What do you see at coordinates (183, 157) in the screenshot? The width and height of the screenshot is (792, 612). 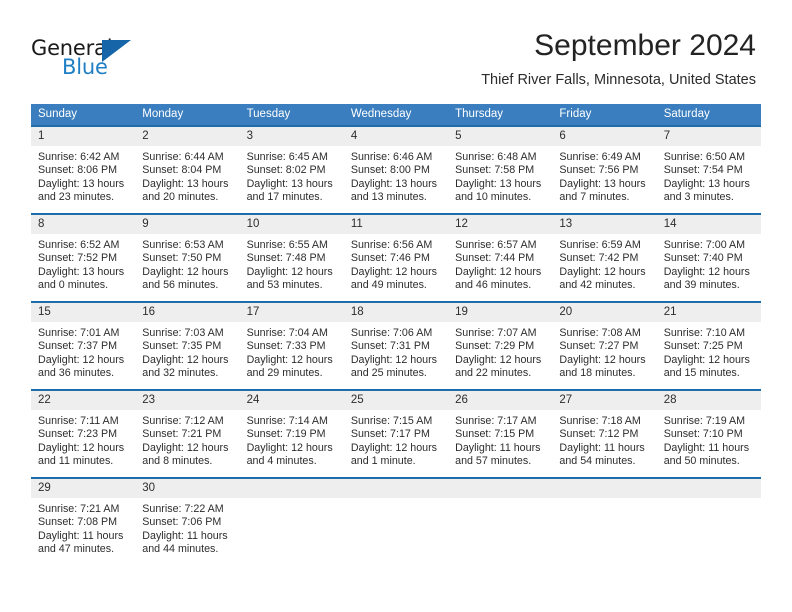 I see `sunrise-text: Sunrise: 6:44 AM` at bounding box center [183, 157].